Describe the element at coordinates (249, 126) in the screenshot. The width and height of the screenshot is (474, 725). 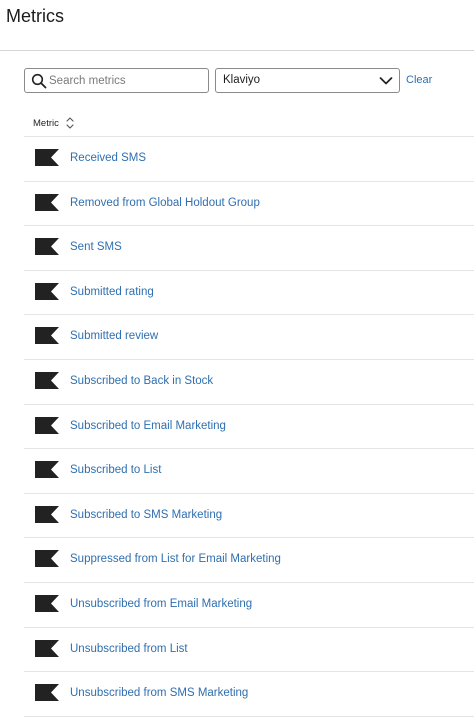
I see `metric-column-header: Metric` at that location.